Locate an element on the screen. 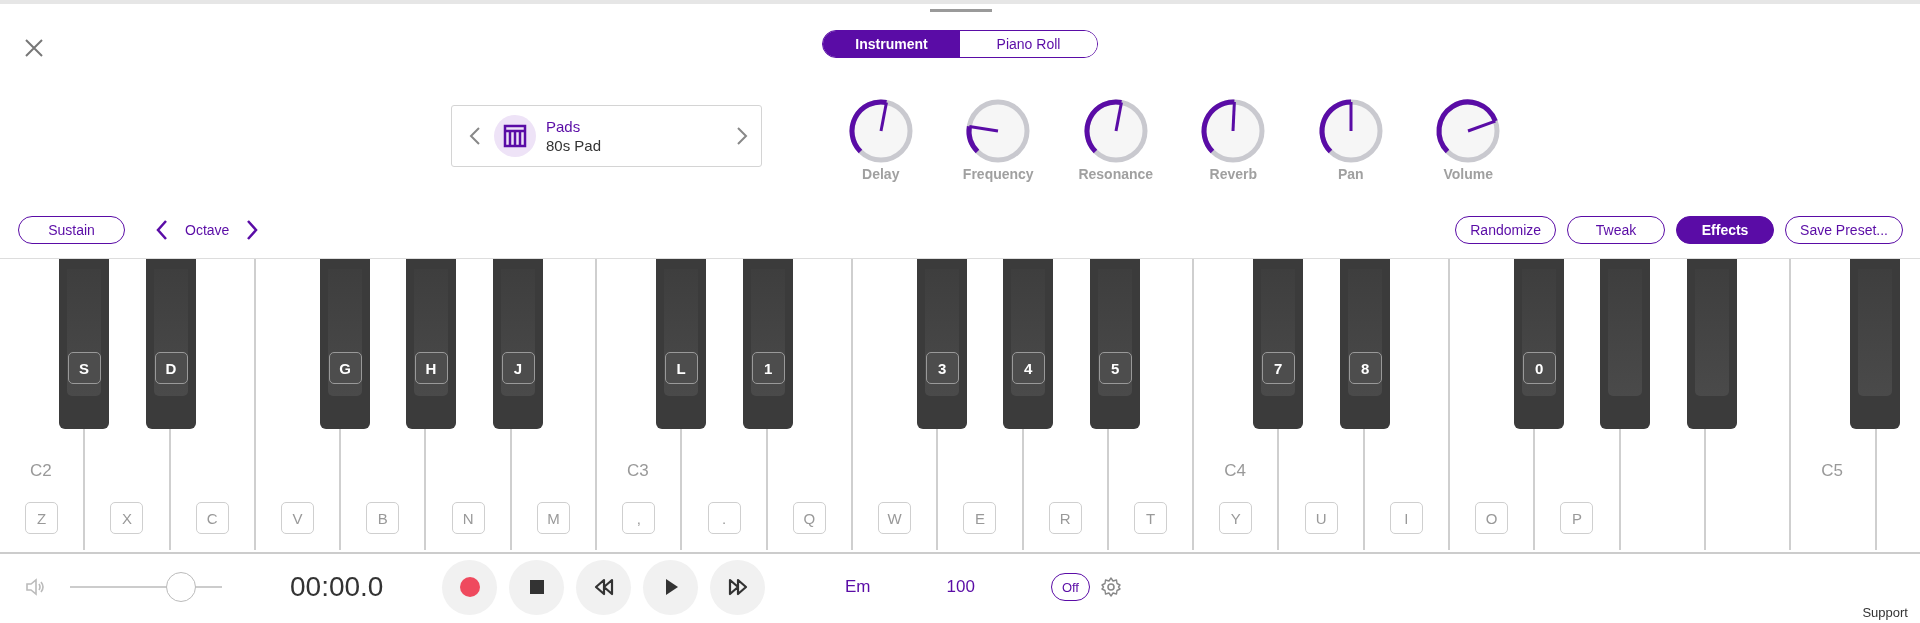 The image size is (1920, 623). view-tab: Instrument is located at coordinates (891, 44).